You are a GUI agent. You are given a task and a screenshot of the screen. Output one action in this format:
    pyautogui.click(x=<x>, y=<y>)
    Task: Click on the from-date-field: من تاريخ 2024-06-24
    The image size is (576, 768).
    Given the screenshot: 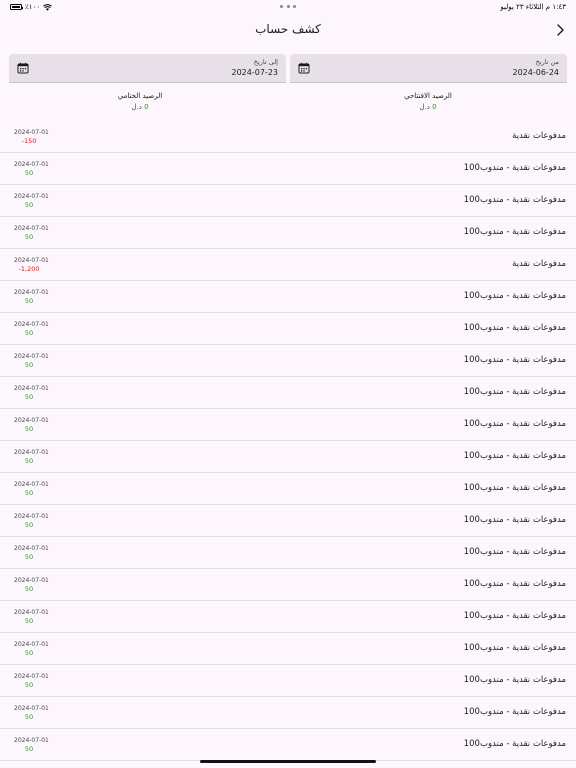 What is the action you would take?
    pyautogui.click(x=428, y=68)
    